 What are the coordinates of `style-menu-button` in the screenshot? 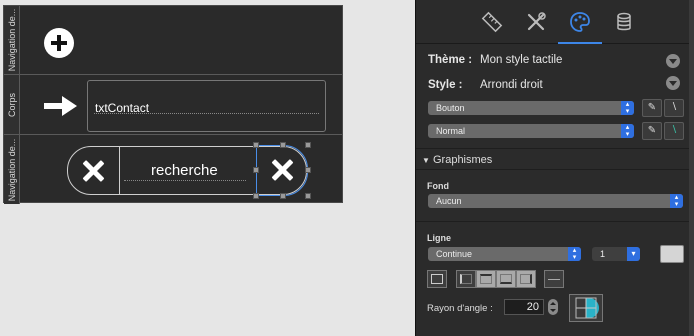 It's located at (673, 83).